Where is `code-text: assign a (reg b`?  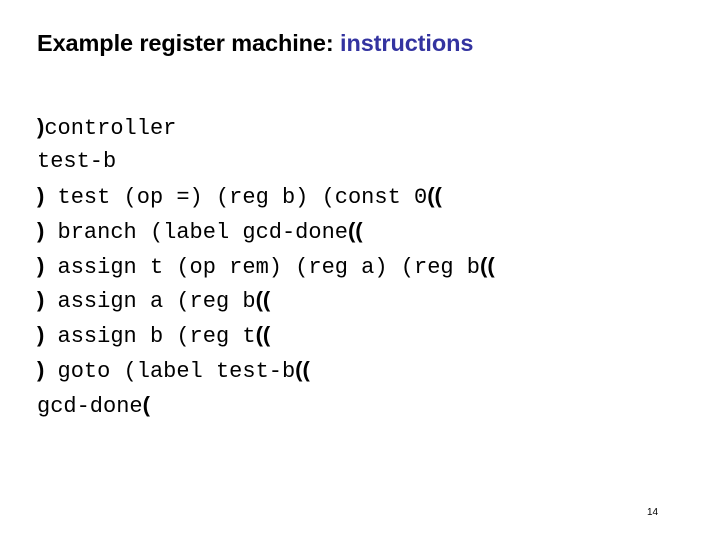 code-text: assign a (reg b is located at coordinates (150, 302).